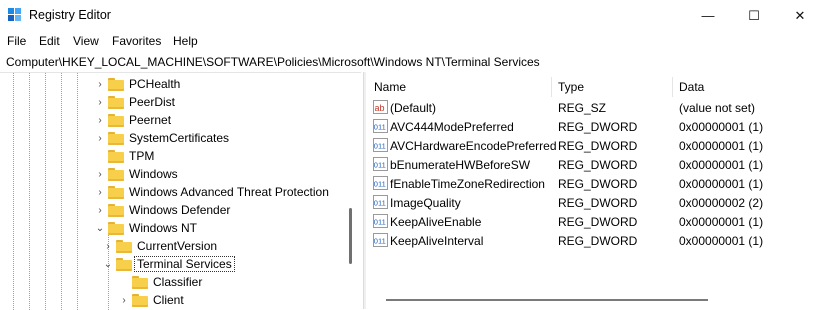  What do you see at coordinates (151, 300) in the screenshot?
I see `tree-item-client: › Client` at bounding box center [151, 300].